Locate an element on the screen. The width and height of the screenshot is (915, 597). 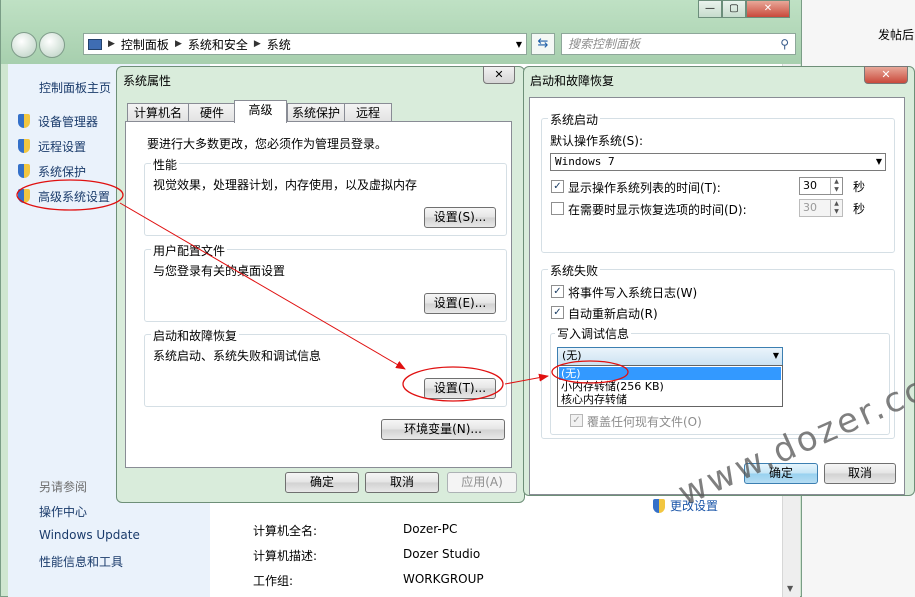
maximize-button: ▢ is located at coordinates (734, 9).